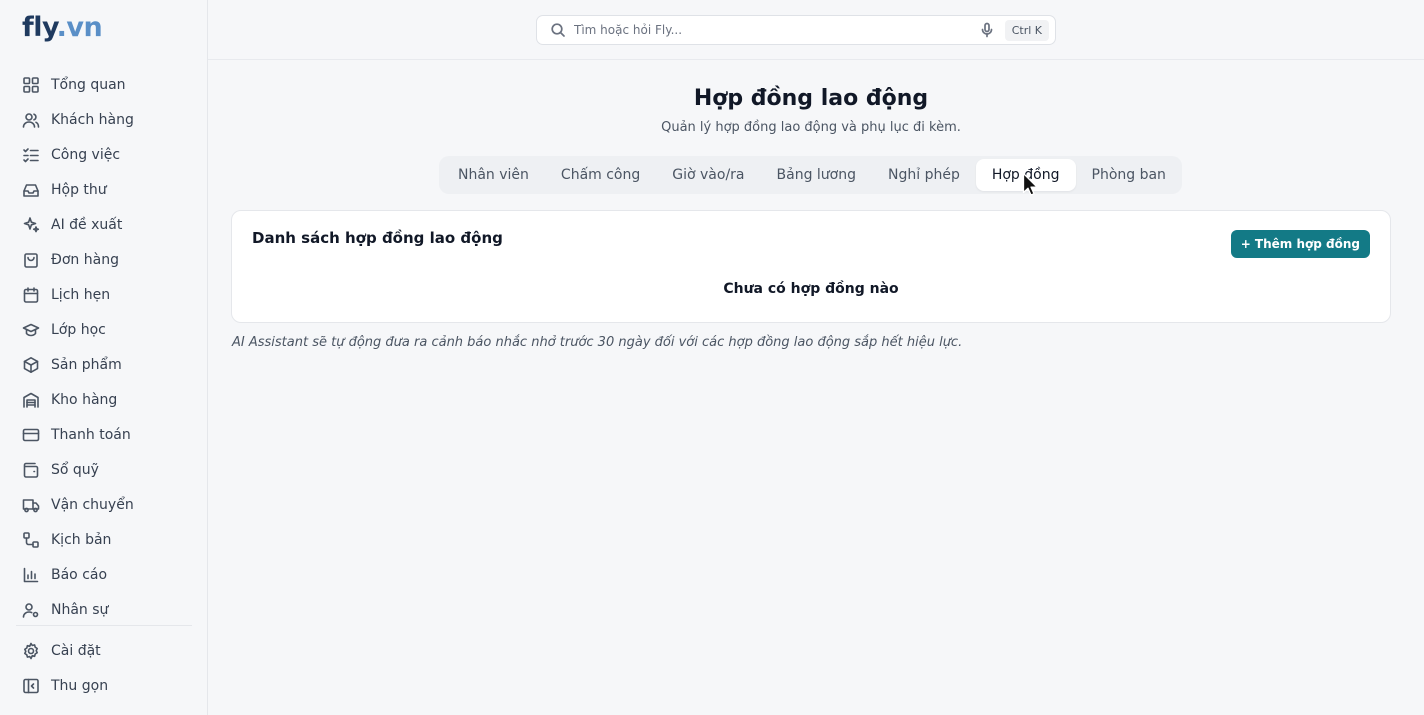  I want to click on sidebar-item-label: Tổng quan, so click(88, 84).